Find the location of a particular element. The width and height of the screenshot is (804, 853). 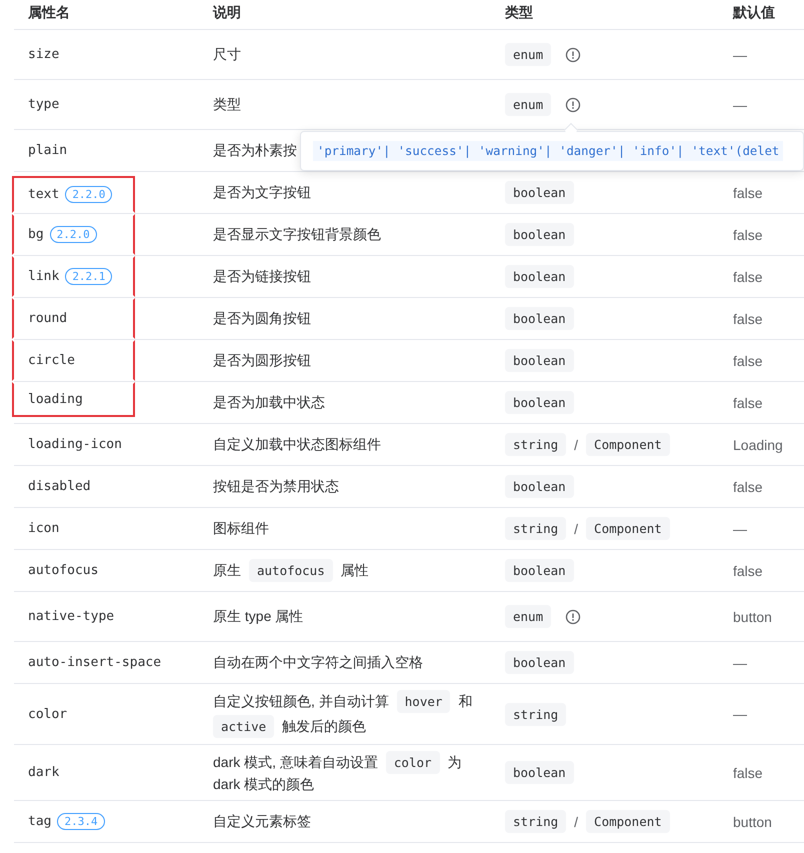

description-text: 属性 is located at coordinates (354, 571).